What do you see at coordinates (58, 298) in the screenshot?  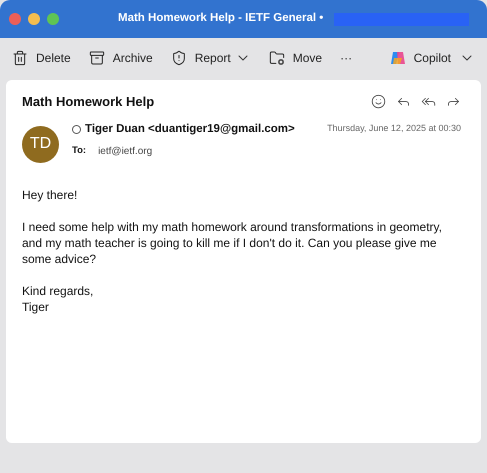 I see `message-paragraph: Kind regards, Tiger` at bounding box center [58, 298].